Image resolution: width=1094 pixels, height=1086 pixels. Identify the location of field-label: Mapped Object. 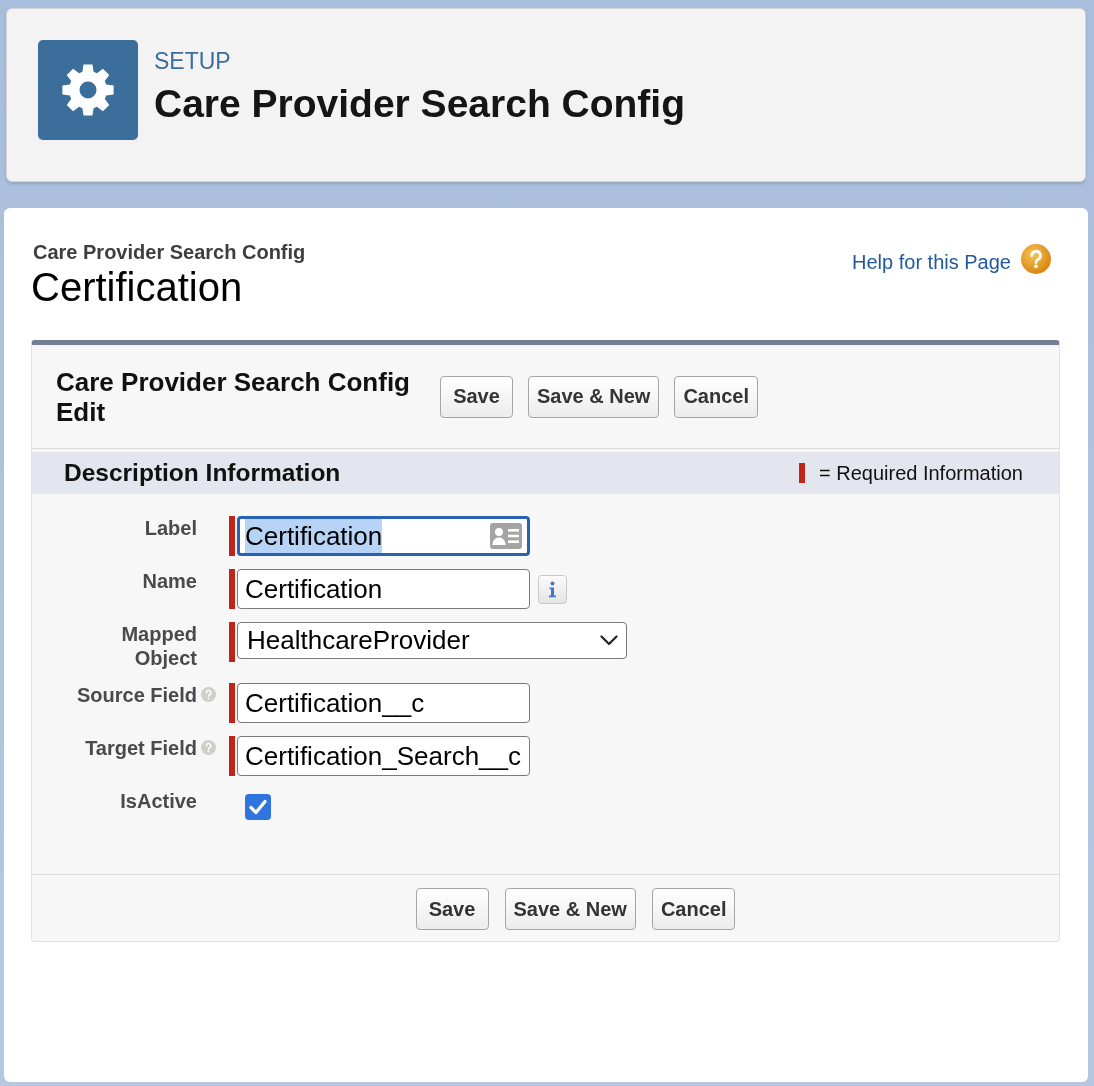
(158, 646).